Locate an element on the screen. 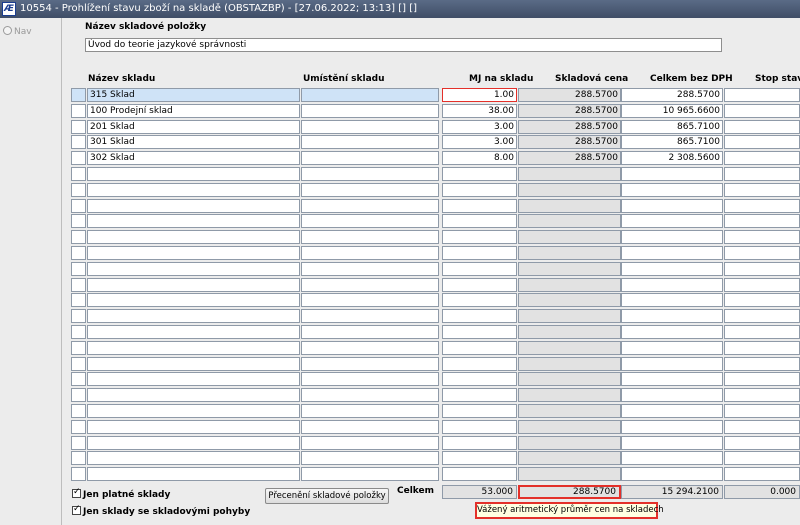 The height and width of the screenshot is (525, 800). cell-mj: 8.00 is located at coordinates (479, 158).